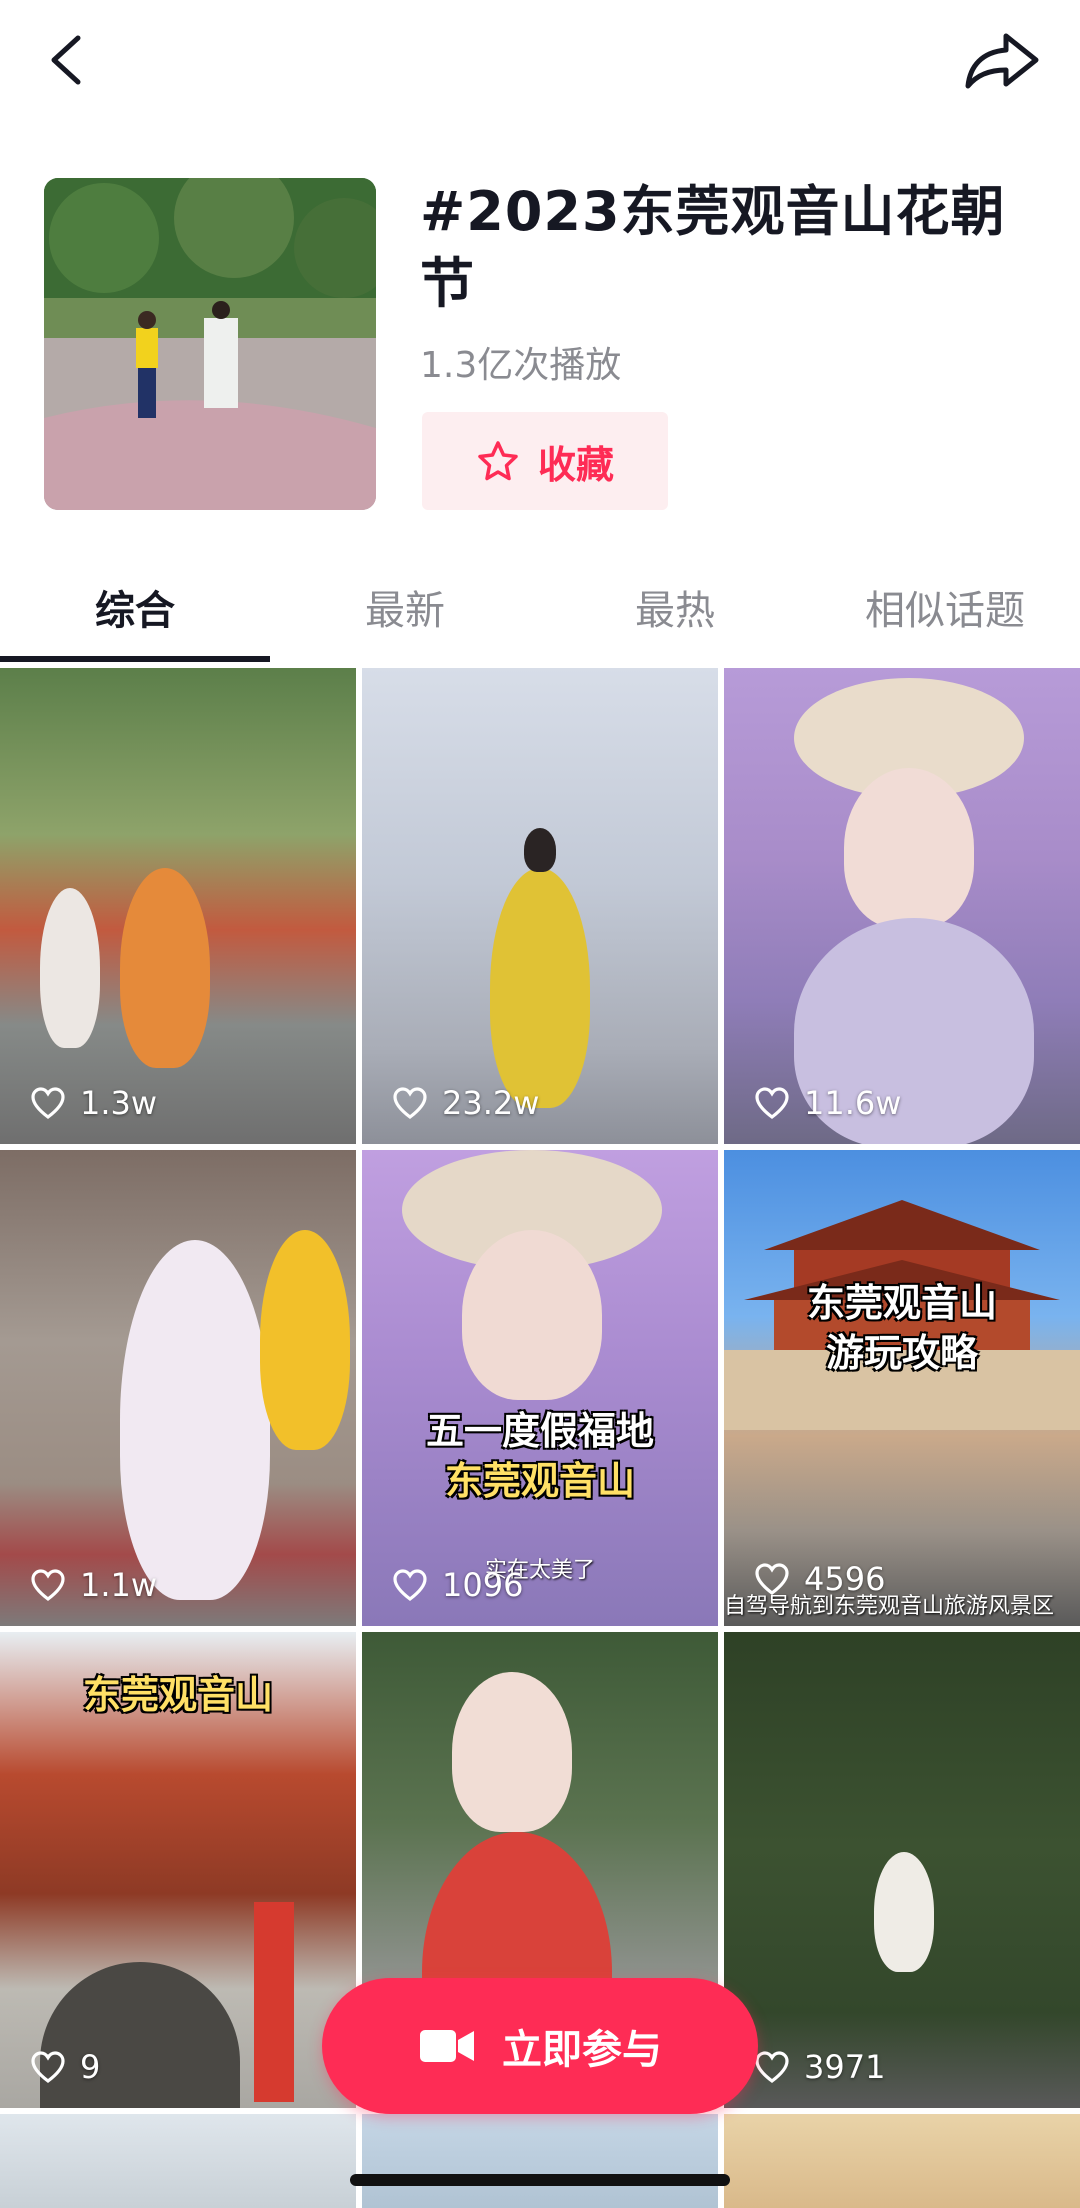 The image size is (1080, 2208). What do you see at coordinates (66, 60) in the screenshot?
I see `chevron-left-icon` at bounding box center [66, 60].